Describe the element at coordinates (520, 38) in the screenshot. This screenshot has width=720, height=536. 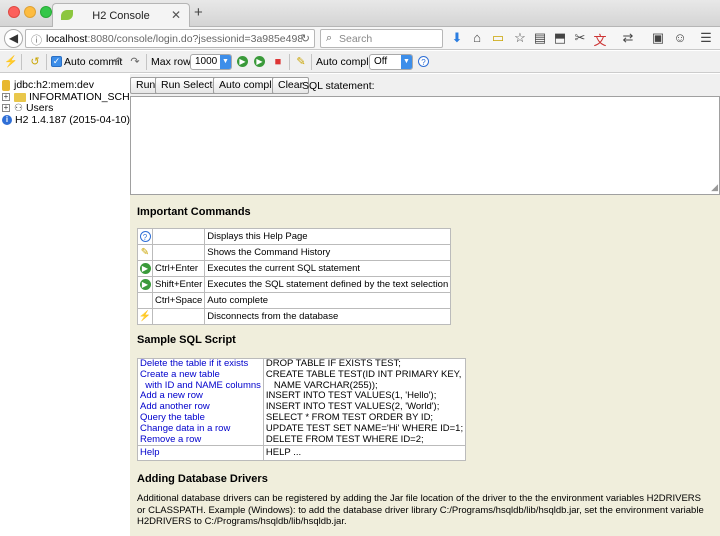
I see `bookmark-star-icon: ☆` at that location.